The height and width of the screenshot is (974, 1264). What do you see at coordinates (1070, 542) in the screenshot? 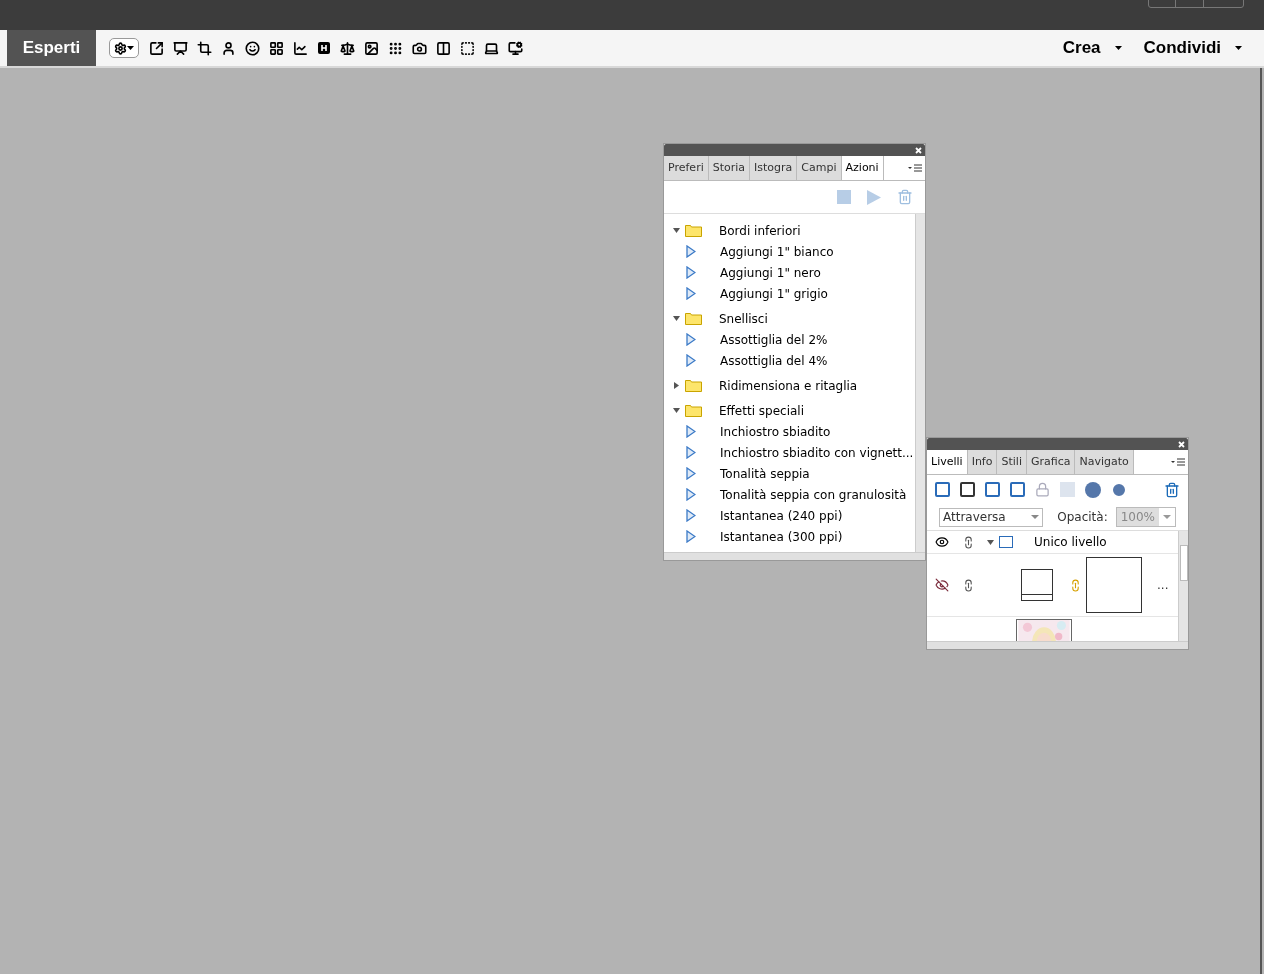
I see `layer-name: Unico livello` at bounding box center [1070, 542].